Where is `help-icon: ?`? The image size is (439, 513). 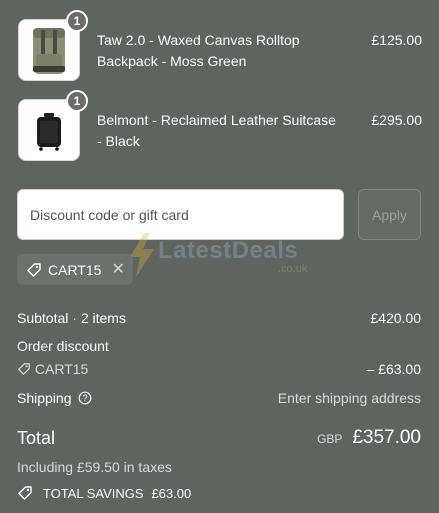 help-icon: ? is located at coordinates (85, 398).